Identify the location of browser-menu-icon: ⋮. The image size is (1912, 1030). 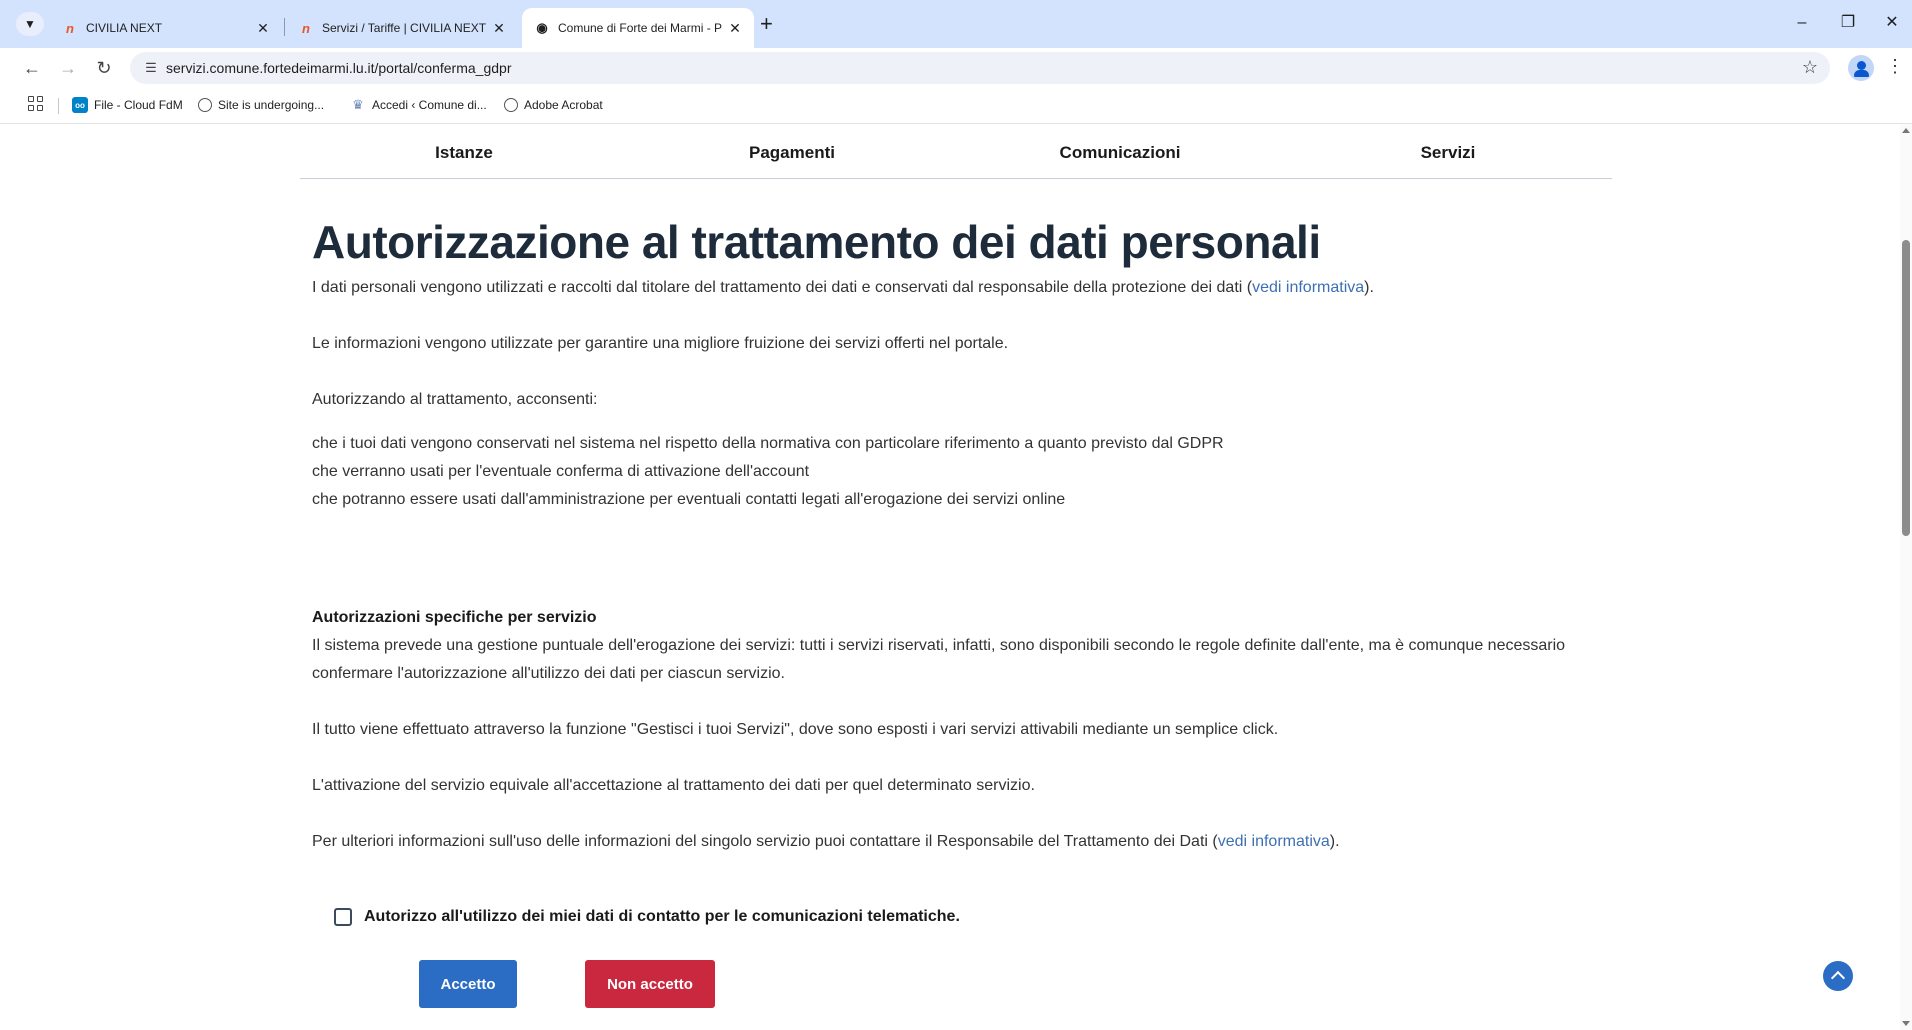
(1895, 66).